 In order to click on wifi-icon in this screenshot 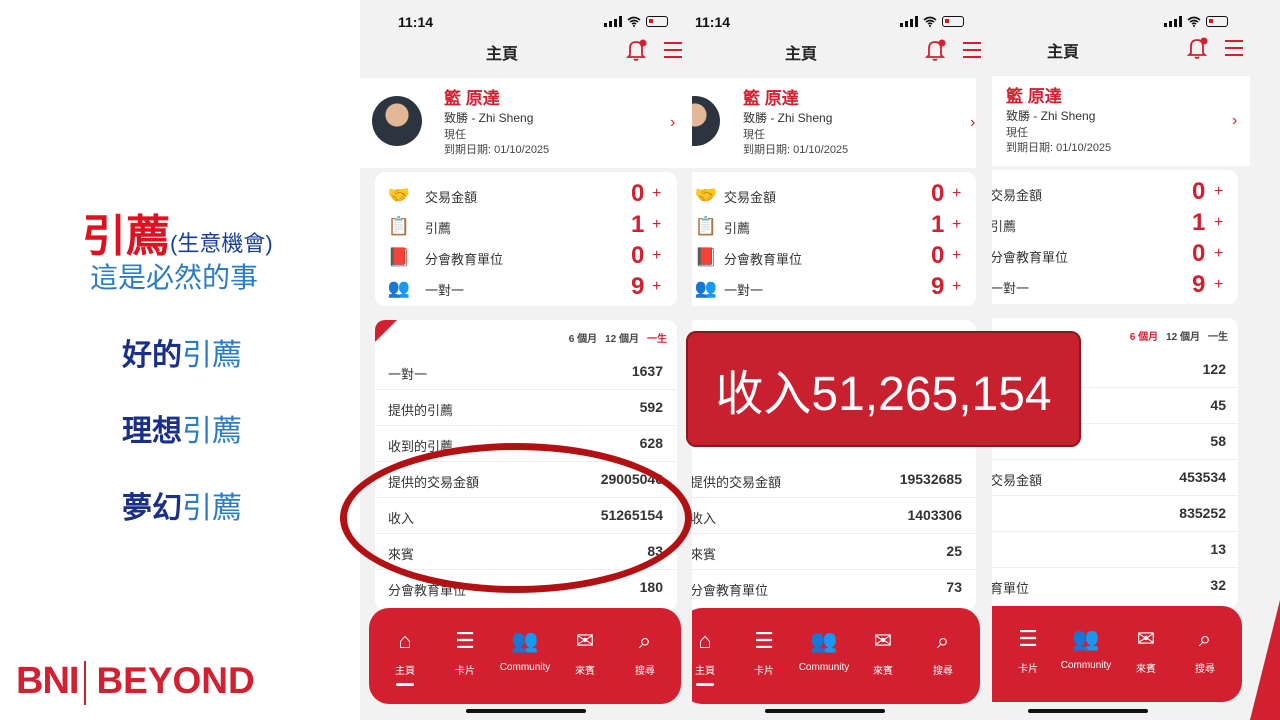, I will do `click(634, 21)`.